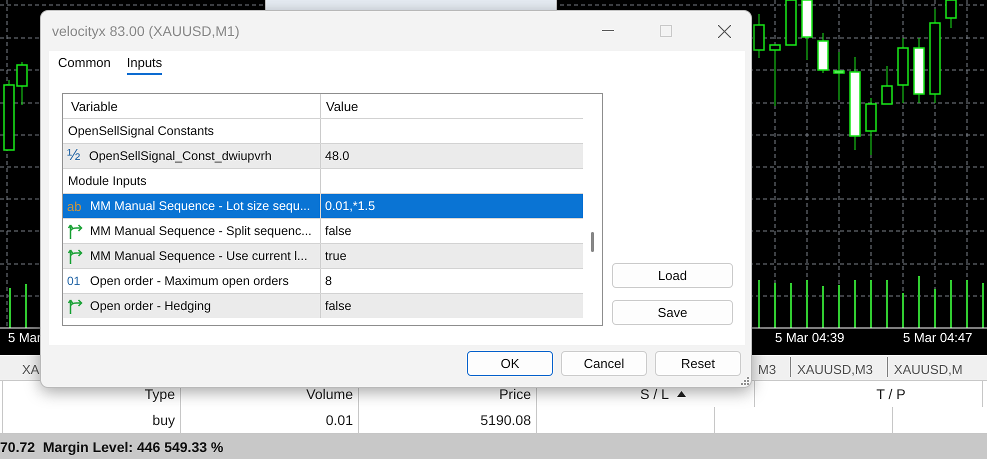 The width and height of the screenshot is (987, 459). What do you see at coordinates (724, 31) in the screenshot?
I see `close-icon` at bounding box center [724, 31].